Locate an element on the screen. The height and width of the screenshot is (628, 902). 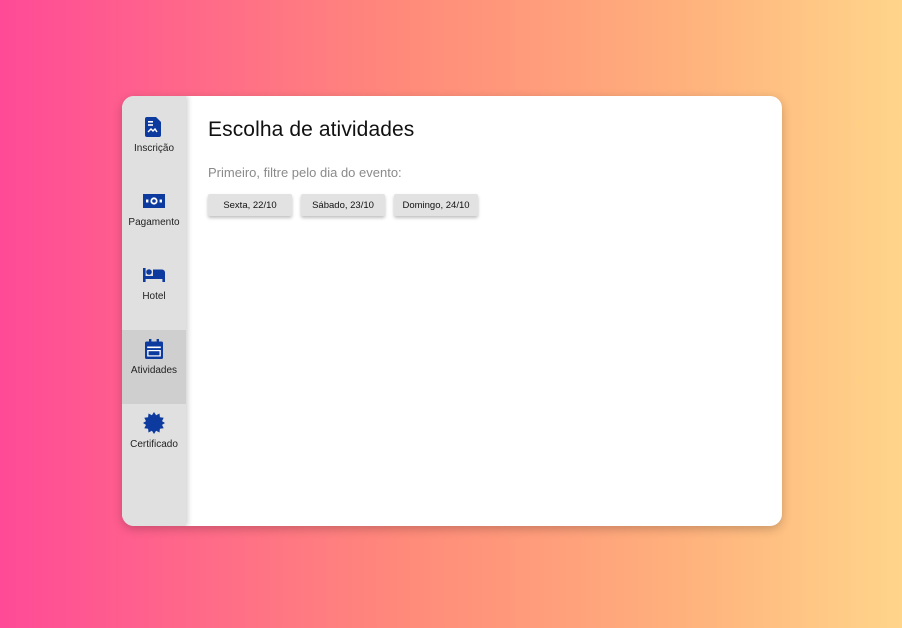
bed-icon is located at coordinates (154, 275).